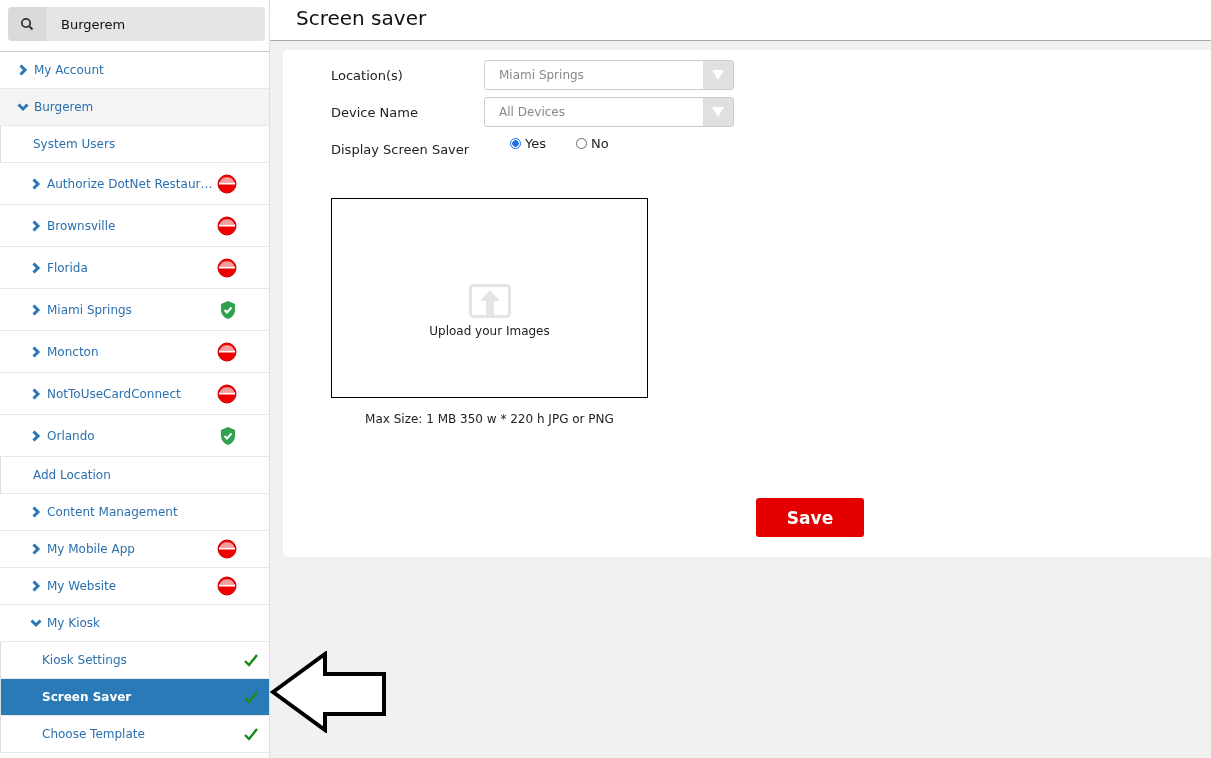 The width and height of the screenshot is (1211, 758). I want to click on save-button: Save, so click(810, 517).